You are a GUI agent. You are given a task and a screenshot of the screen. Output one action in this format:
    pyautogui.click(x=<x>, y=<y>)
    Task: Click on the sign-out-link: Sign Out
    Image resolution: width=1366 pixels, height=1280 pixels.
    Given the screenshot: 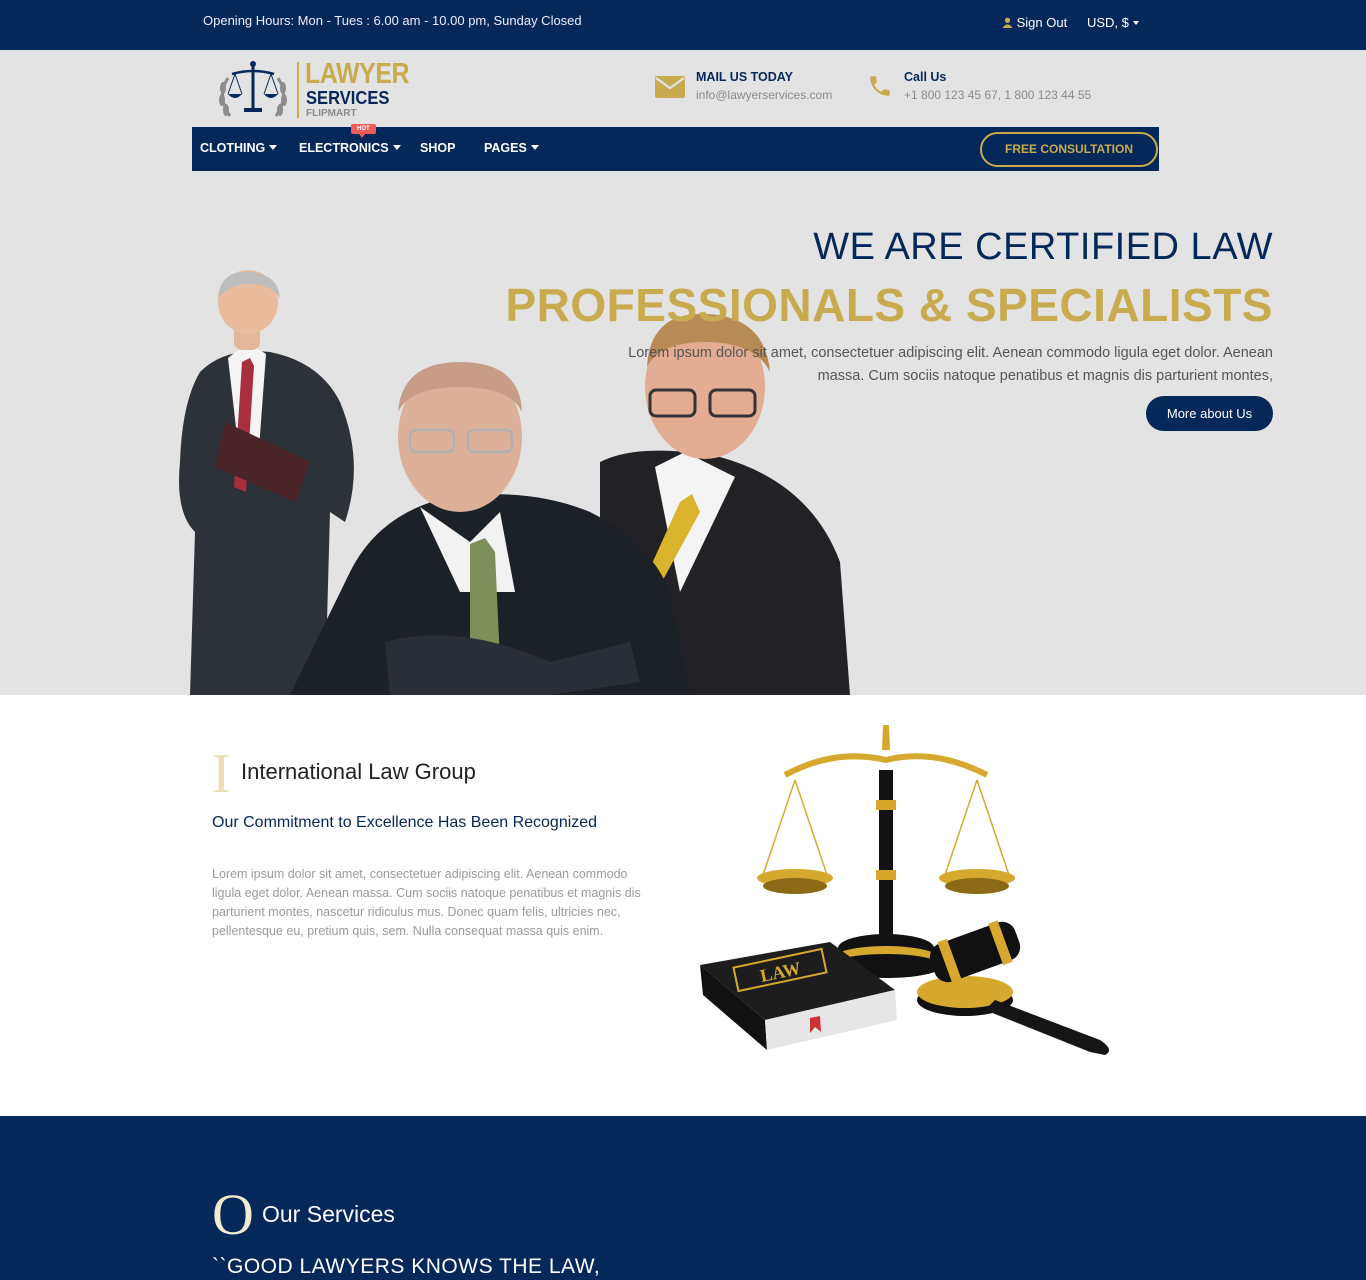 What is the action you would take?
    pyautogui.click(x=1034, y=22)
    